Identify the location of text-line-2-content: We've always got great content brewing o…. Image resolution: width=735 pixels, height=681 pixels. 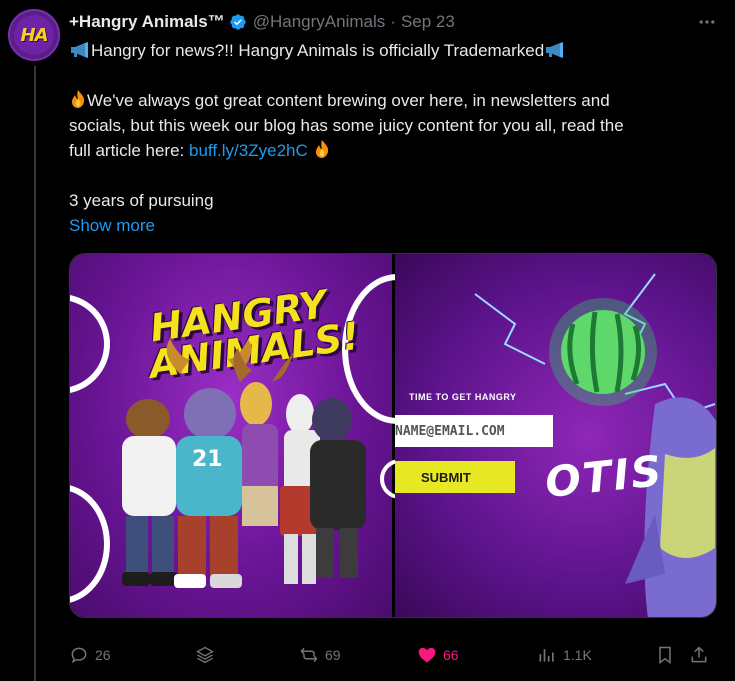
(348, 100).